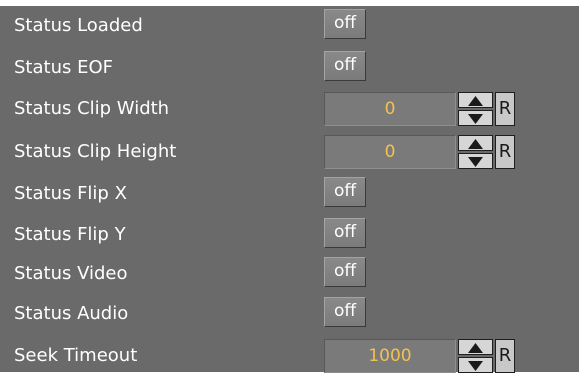 Image resolution: width=584 pixels, height=377 pixels. Describe the element at coordinates (390, 109) in the screenshot. I see `status-clip-width-field: 0` at that location.